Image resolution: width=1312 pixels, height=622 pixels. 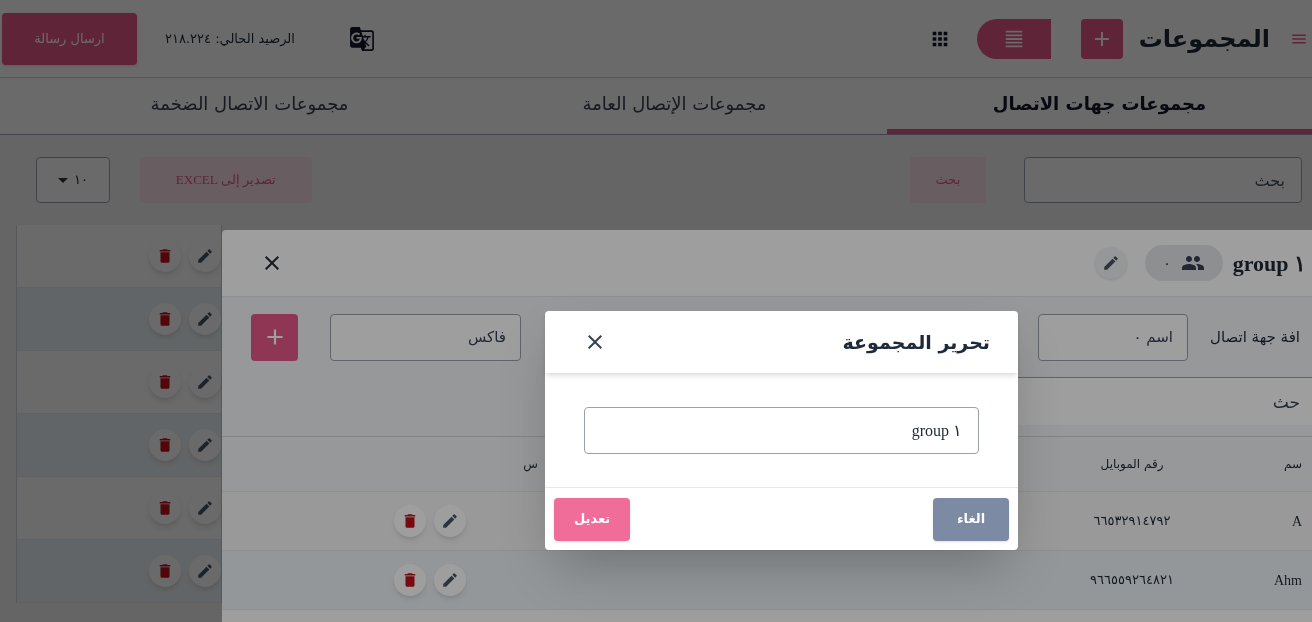 I want to click on page-size-select: ١٠, so click(x=73, y=180).